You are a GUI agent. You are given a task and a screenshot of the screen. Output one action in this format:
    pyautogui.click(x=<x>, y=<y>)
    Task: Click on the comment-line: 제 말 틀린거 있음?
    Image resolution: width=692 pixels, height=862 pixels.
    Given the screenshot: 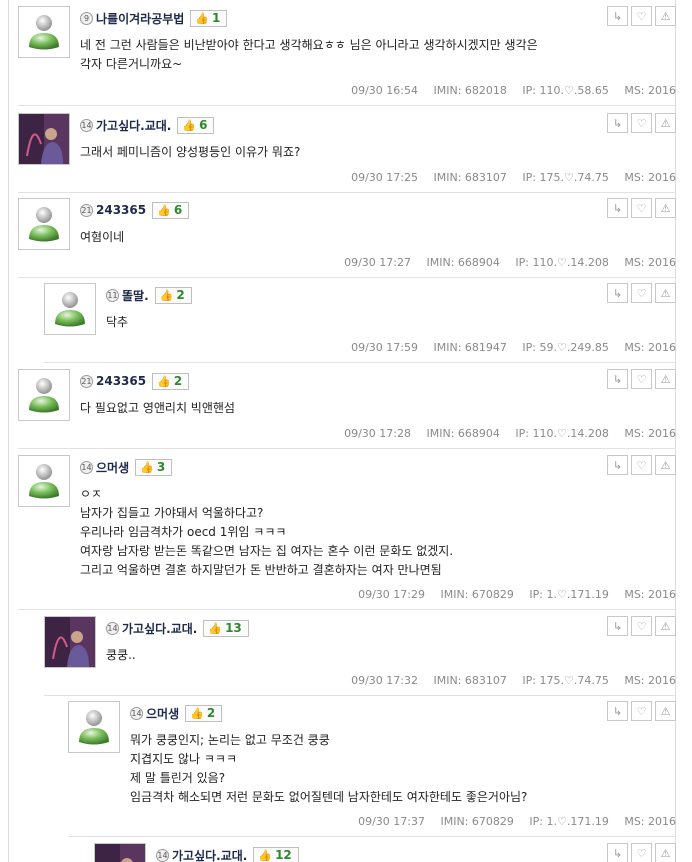 What is the action you would take?
    pyautogui.click(x=178, y=778)
    